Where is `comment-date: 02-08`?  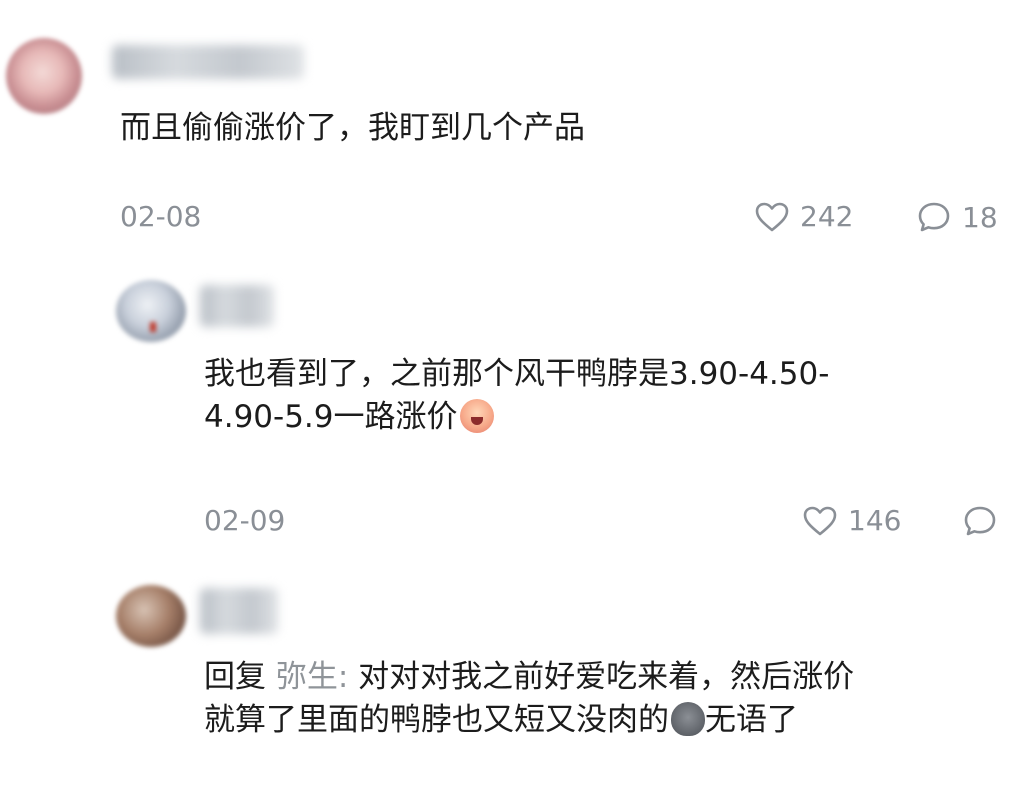 comment-date: 02-08 is located at coordinates (161, 216).